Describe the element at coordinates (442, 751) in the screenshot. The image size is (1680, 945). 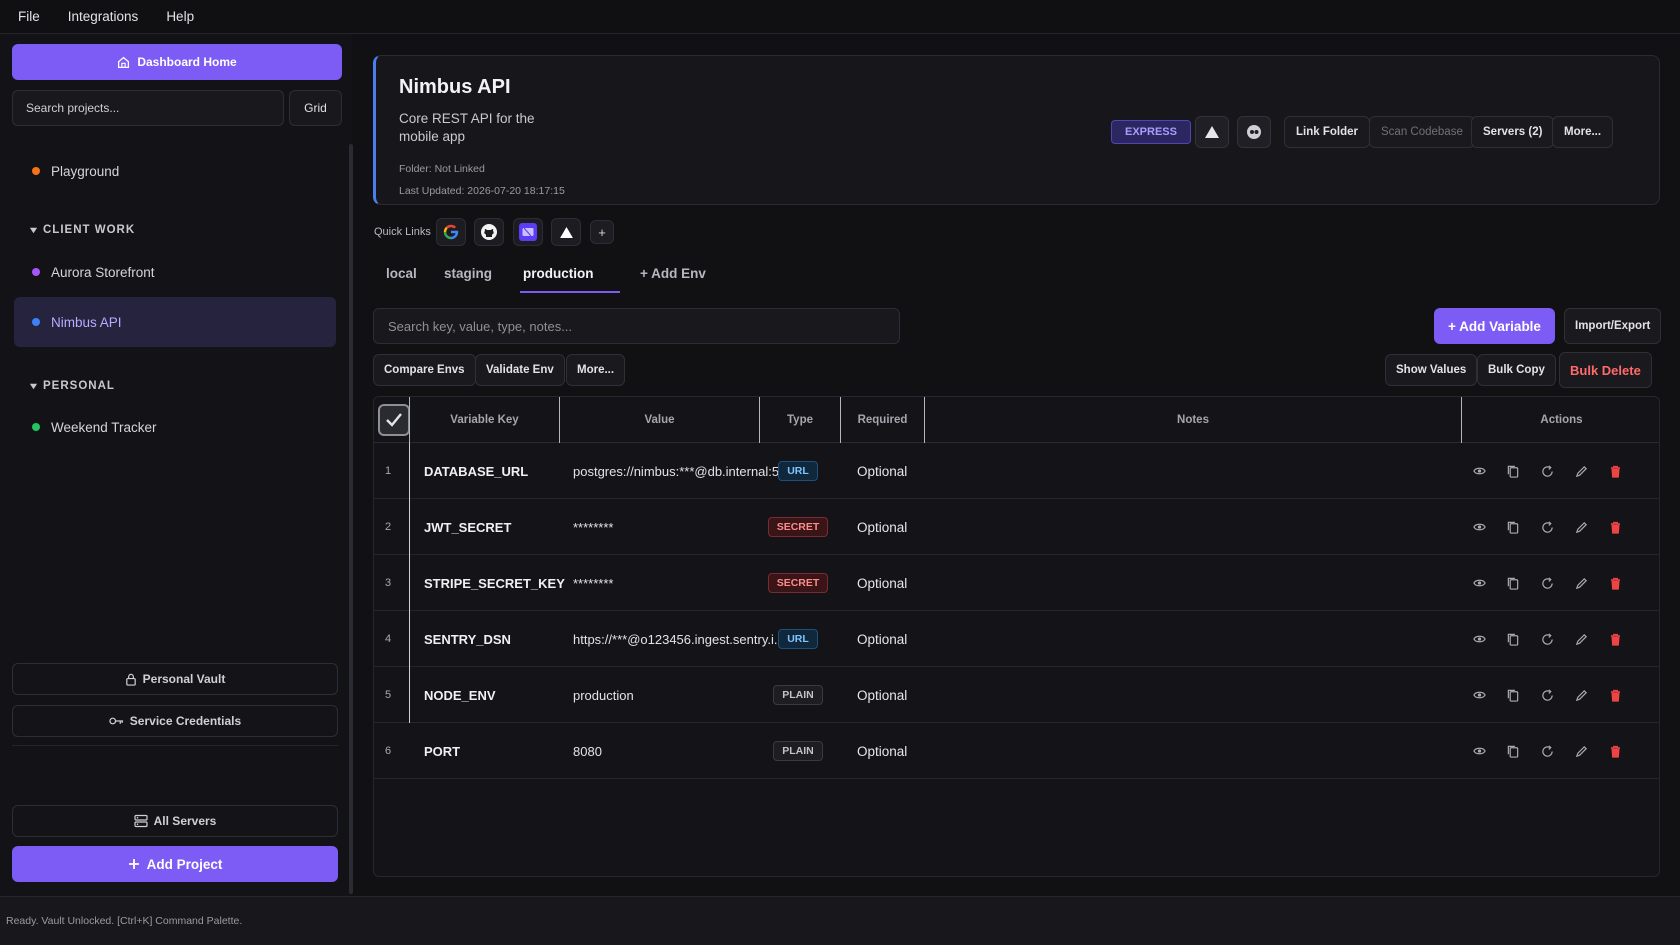
I see `variable-key: PORT` at that location.